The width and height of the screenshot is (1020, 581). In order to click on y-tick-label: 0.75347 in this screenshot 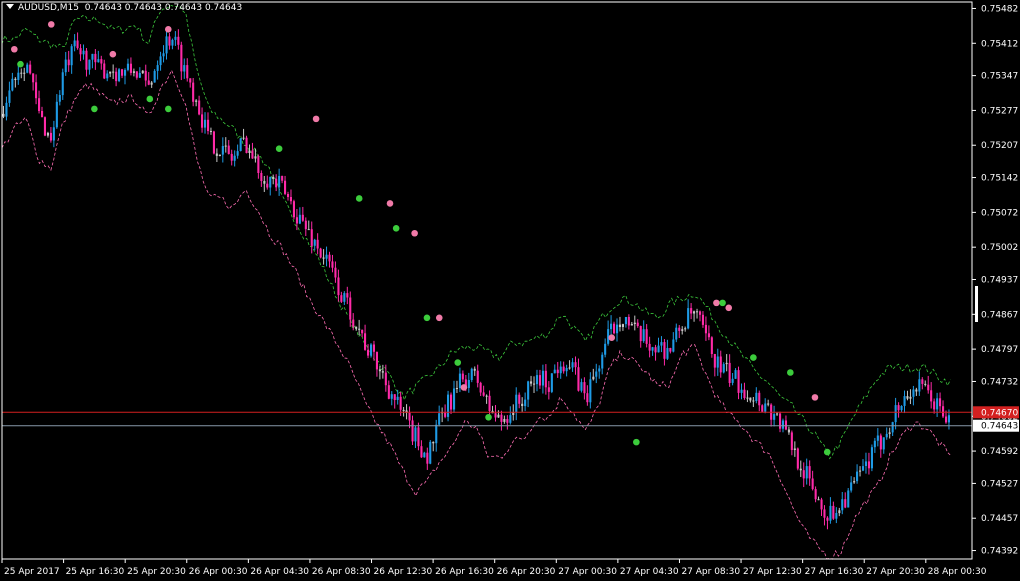, I will do `click(999, 77)`.